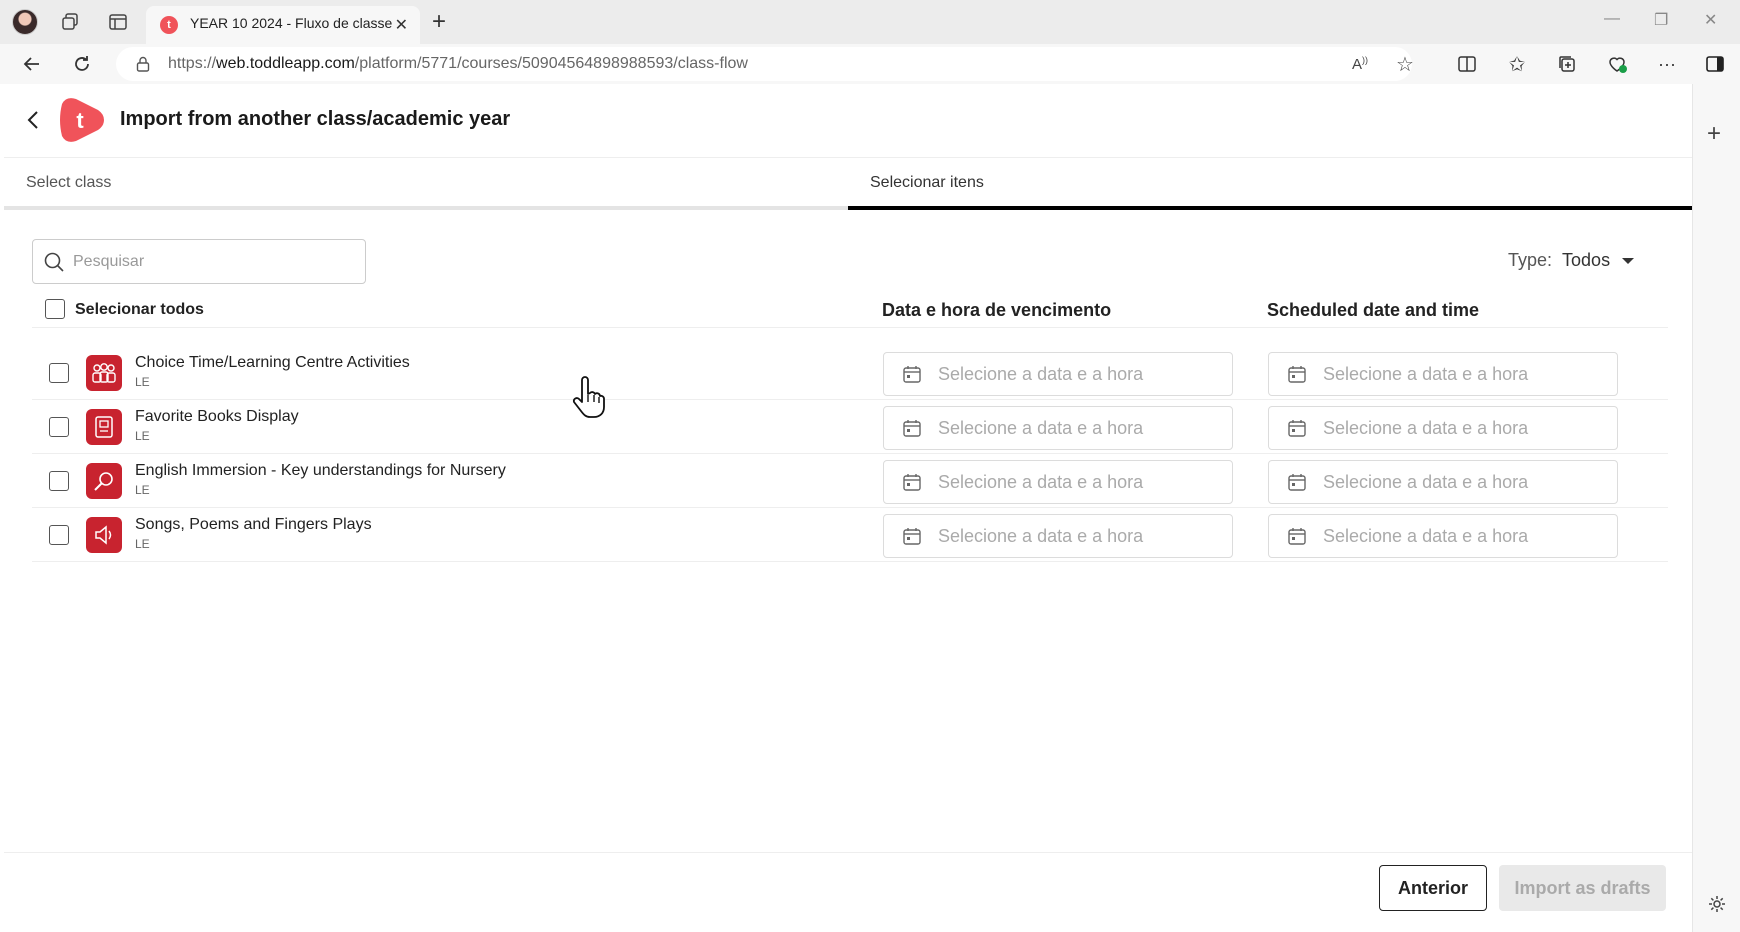 The image size is (1740, 932). I want to click on search-box, so click(199, 261).